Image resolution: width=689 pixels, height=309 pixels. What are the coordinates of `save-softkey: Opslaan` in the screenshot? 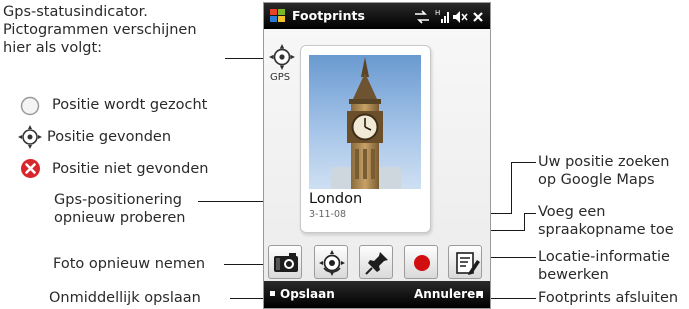 It's located at (307, 294).